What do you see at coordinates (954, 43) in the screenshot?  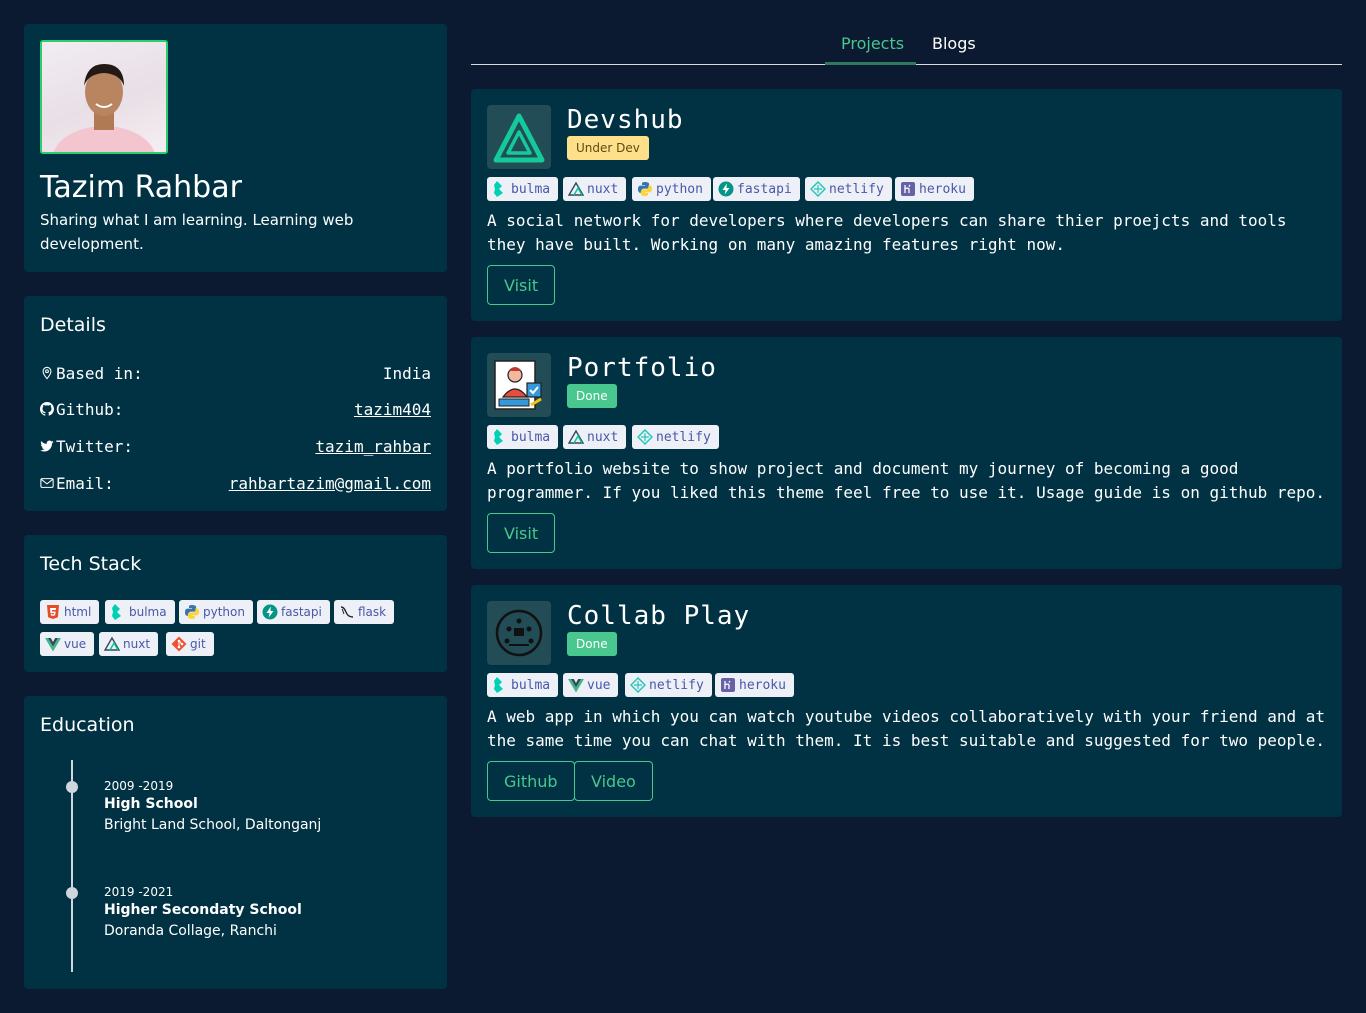 I see `tab-blogs: Blogs` at bounding box center [954, 43].